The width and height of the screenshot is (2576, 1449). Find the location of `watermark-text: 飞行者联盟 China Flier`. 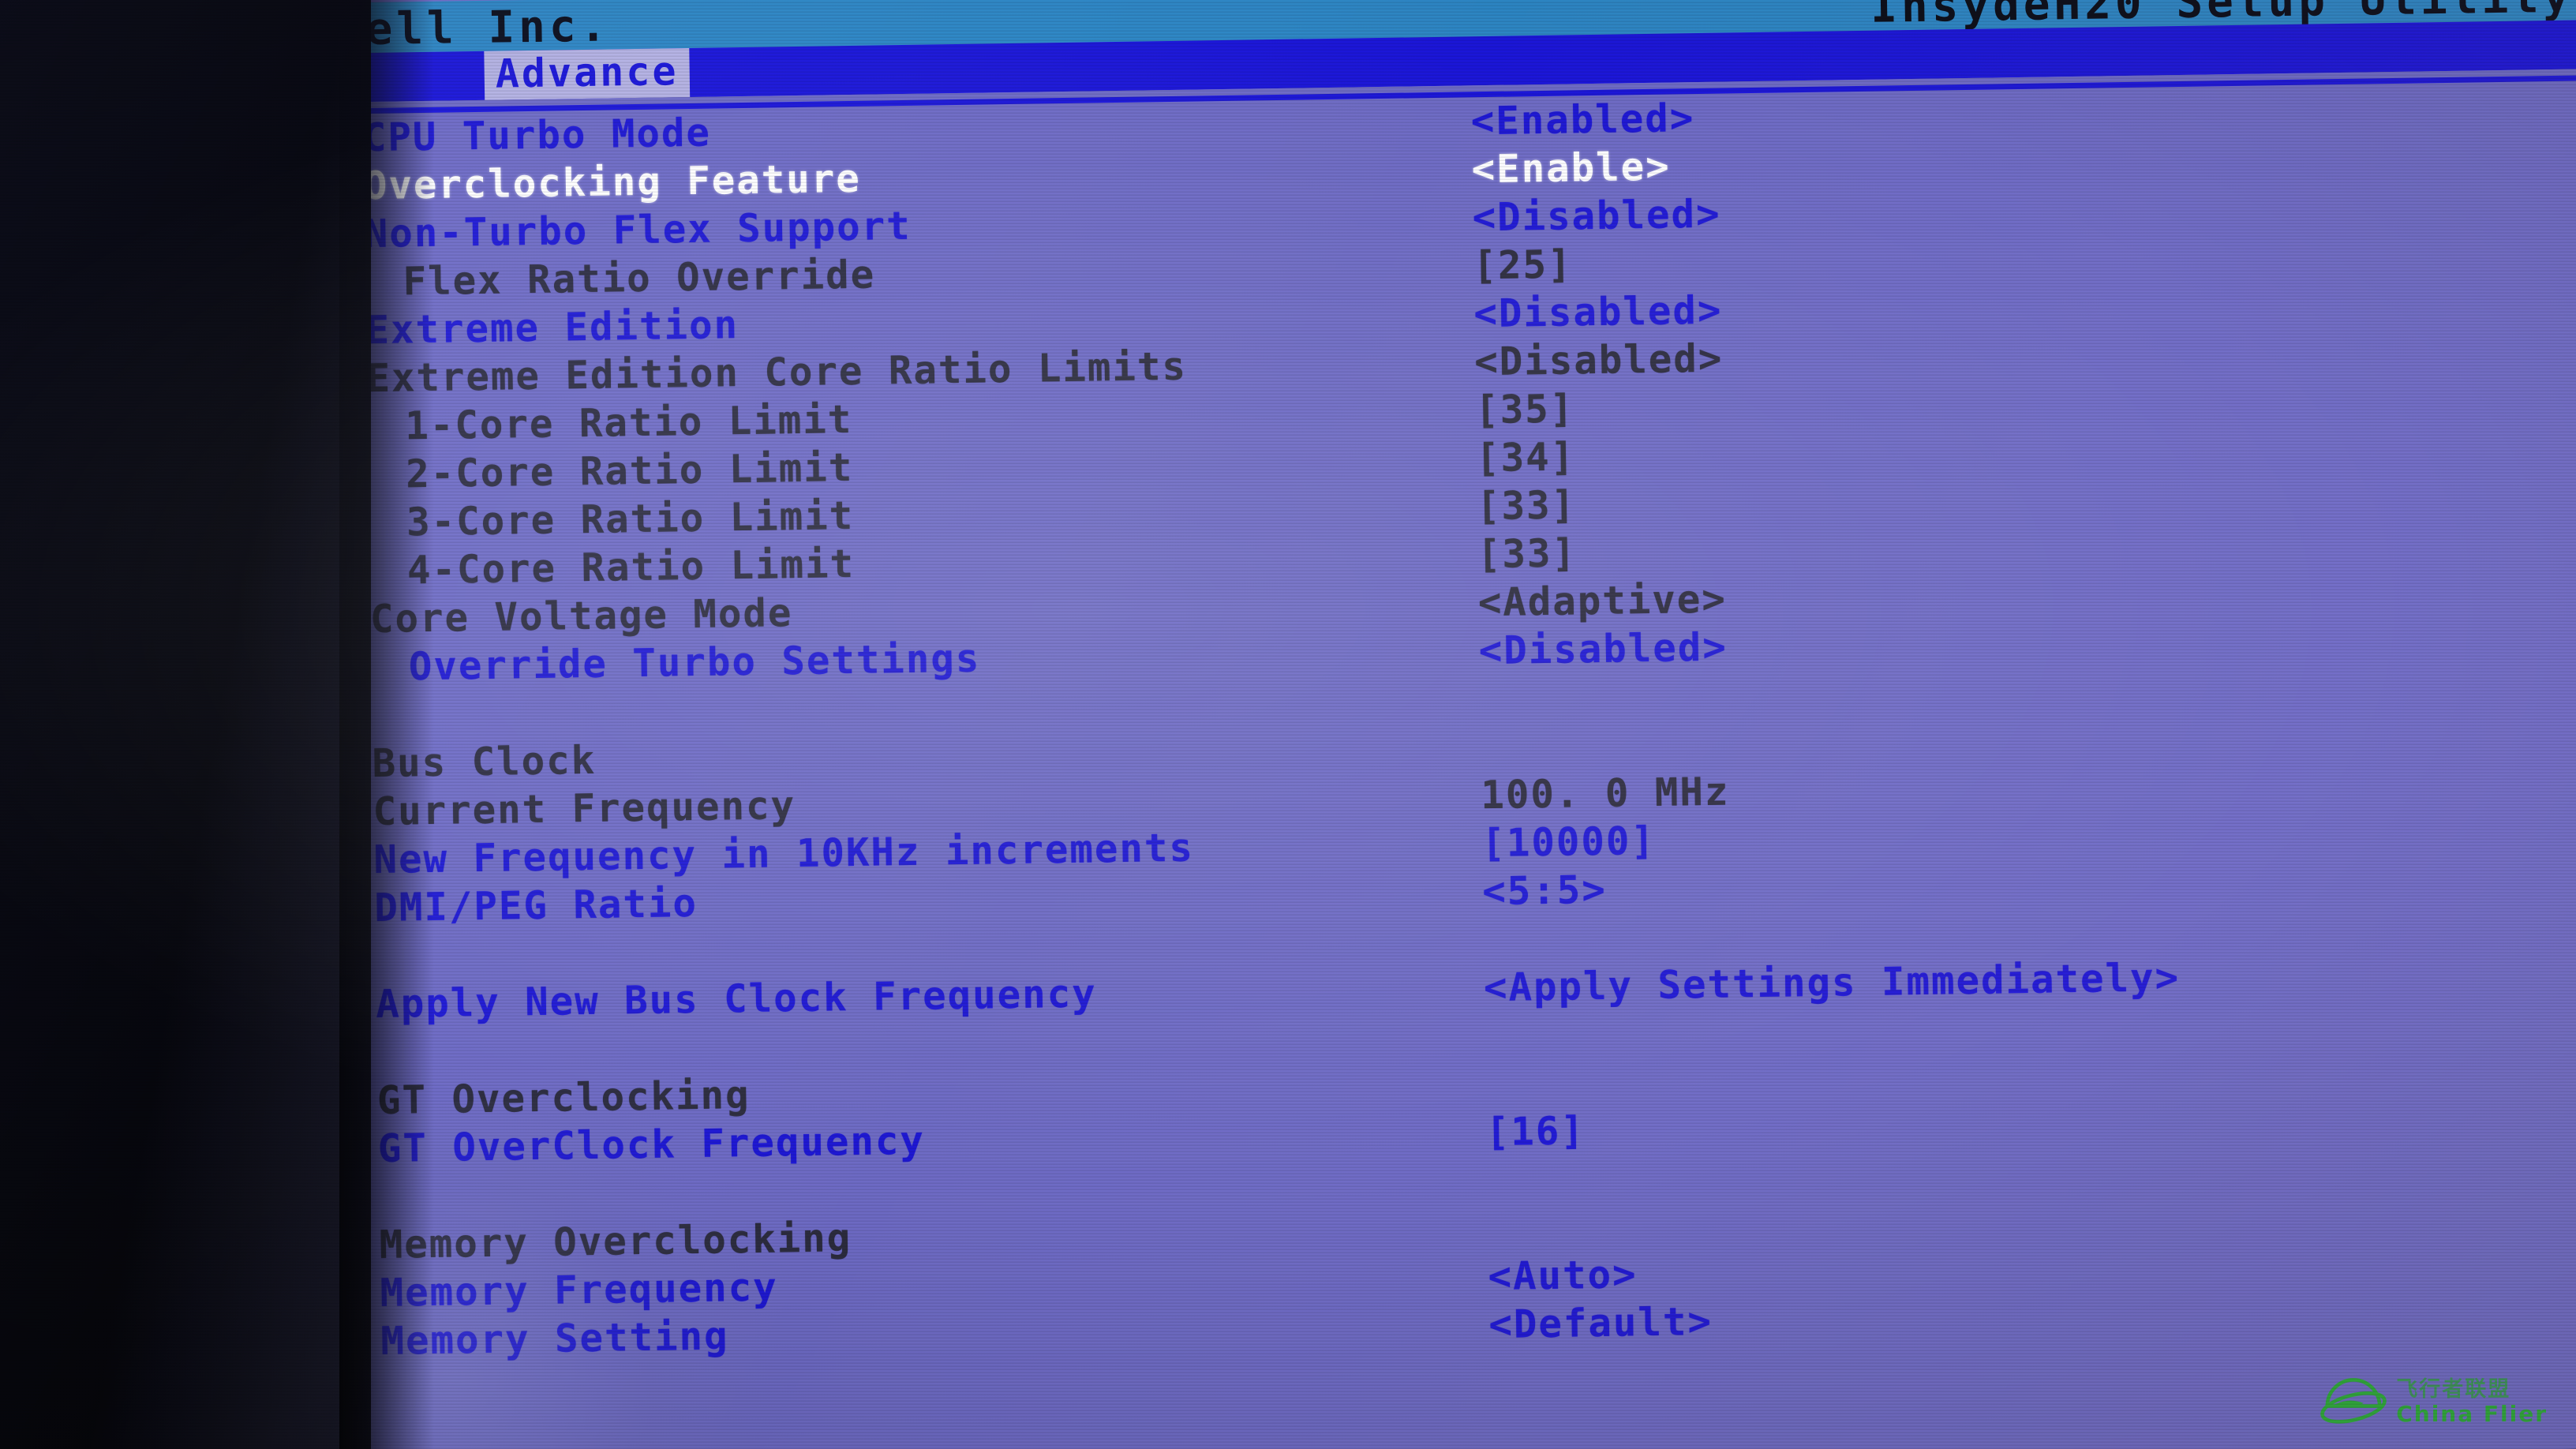

watermark-text: 飞行者联盟 China Flier is located at coordinates (2472, 1402).